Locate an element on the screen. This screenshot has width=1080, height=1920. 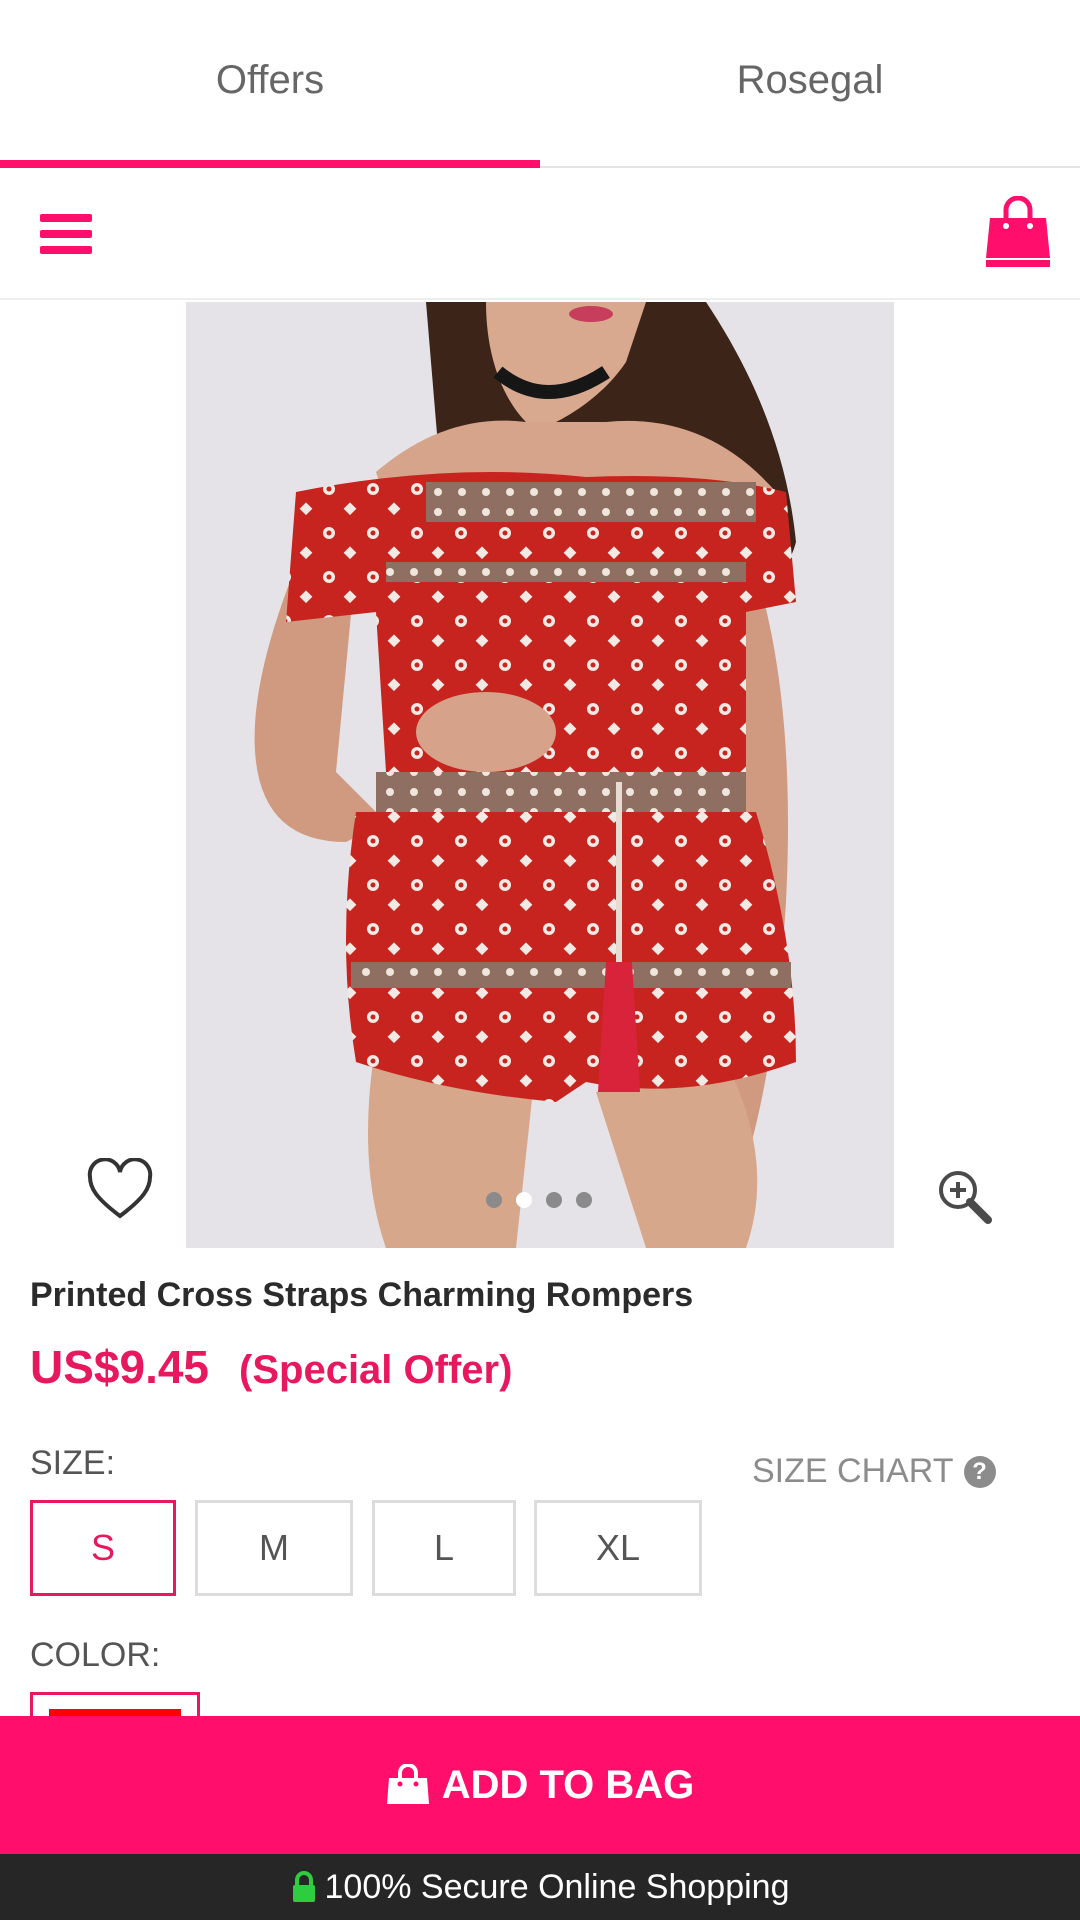
size-option-l: L is located at coordinates (444, 1548).